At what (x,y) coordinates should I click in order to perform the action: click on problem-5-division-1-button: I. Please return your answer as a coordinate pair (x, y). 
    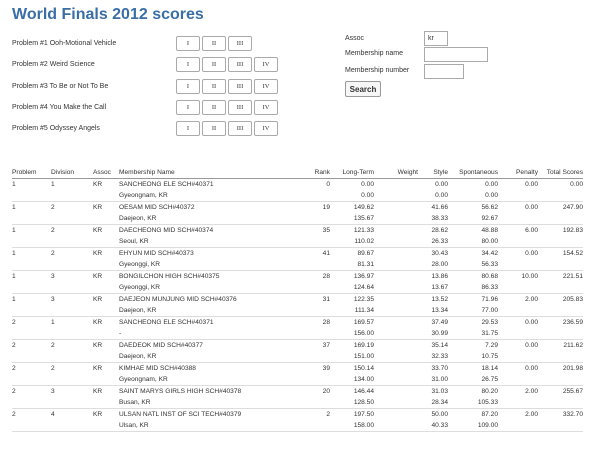
    Looking at the image, I should click on (188, 128).